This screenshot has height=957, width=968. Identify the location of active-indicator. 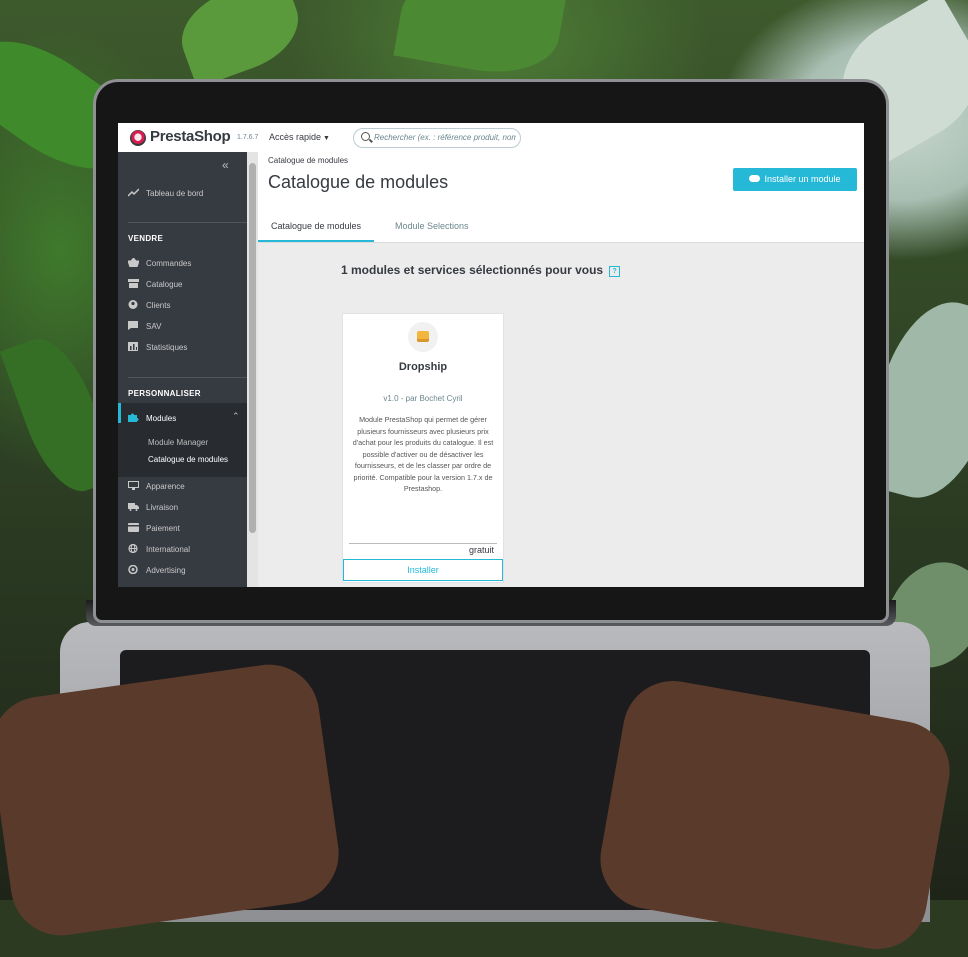
(119, 413).